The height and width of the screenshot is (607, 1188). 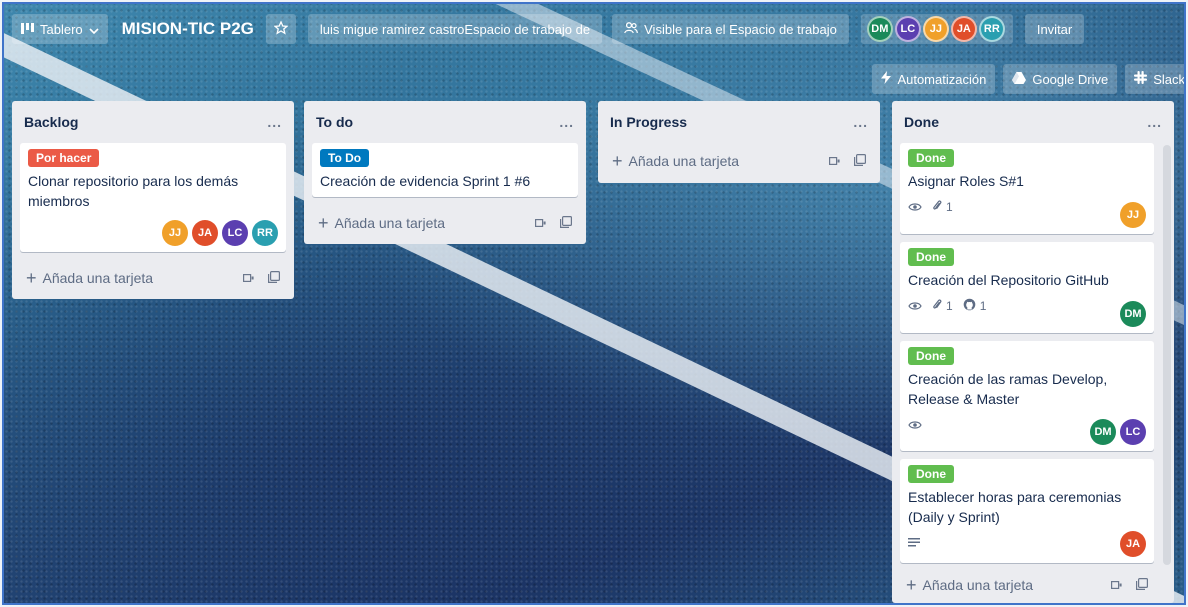 What do you see at coordinates (969, 306) in the screenshot?
I see `github-icon` at bounding box center [969, 306].